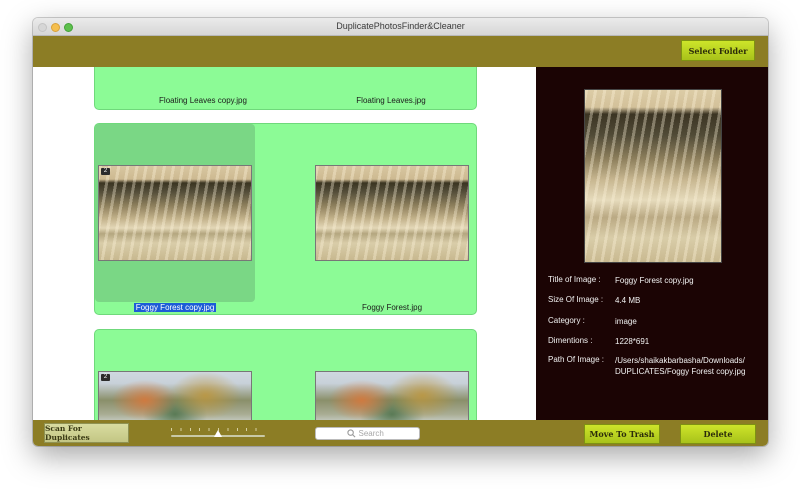 The image size is (800, 500). I want to click on preview-image, so click(653, 176).